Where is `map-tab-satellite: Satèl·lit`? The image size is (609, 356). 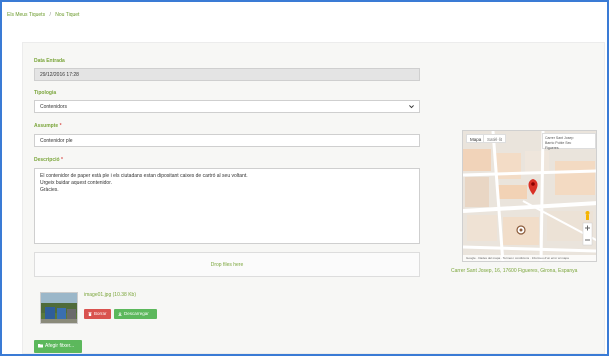 map-tab-satellite: Satèl·lit is located at coordinates (495, 138).